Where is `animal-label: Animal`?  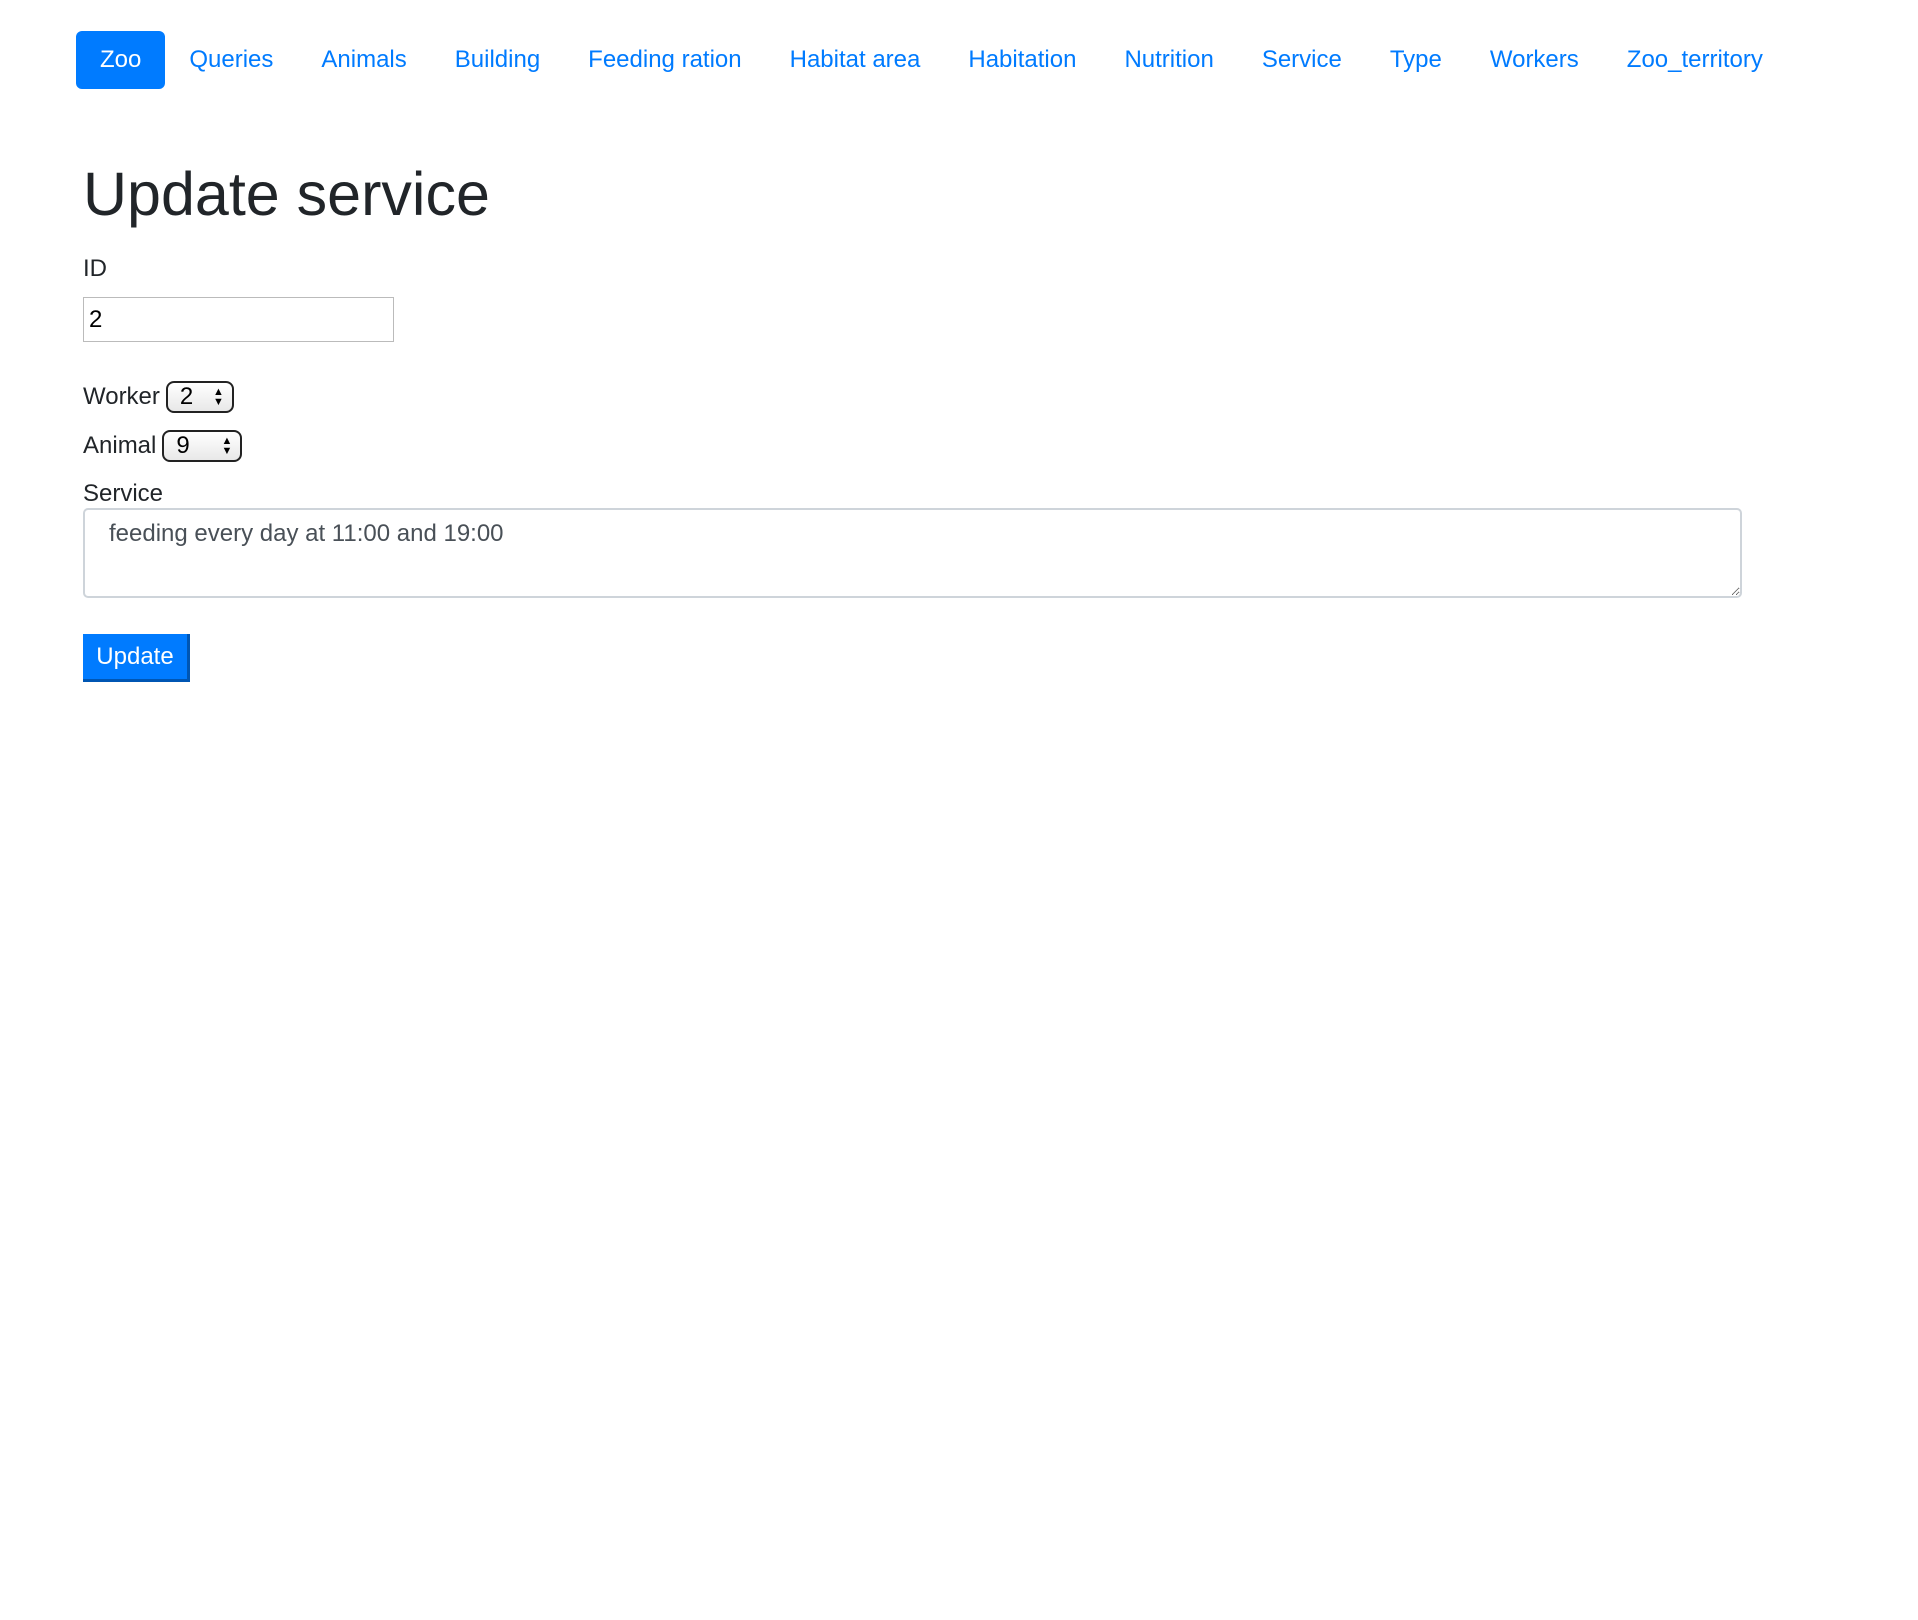
animal-label: Animal is located at coordinates (120, 445).